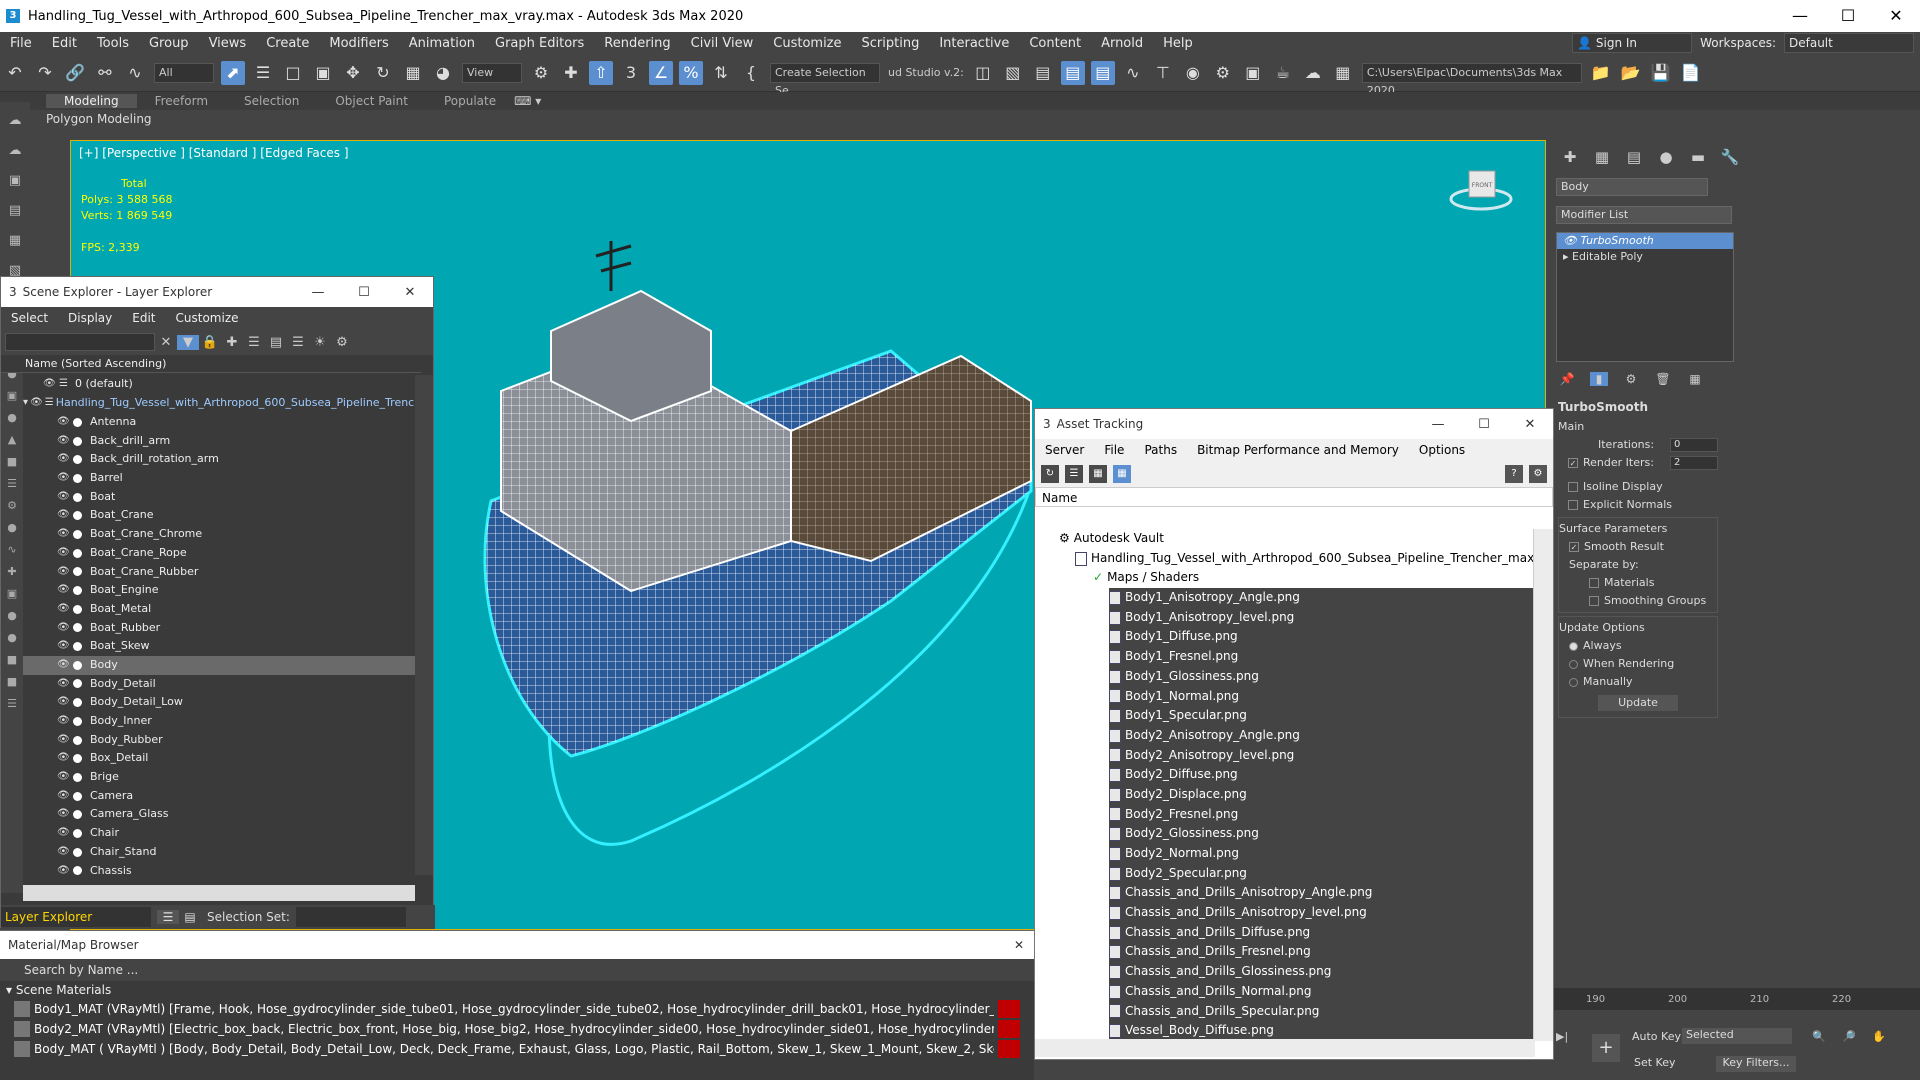 Image resolution: width=1920 pixels, height=1080 pixels. I want to click on menu-group: Group, so click(169, 43).